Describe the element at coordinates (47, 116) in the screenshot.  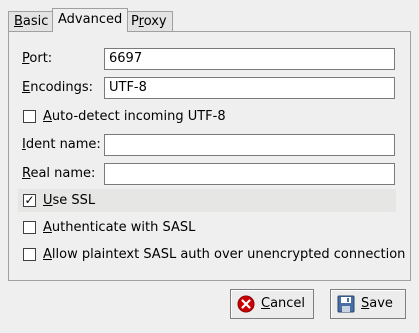
I see `autodetect-label-mnemonic: A` at that location.